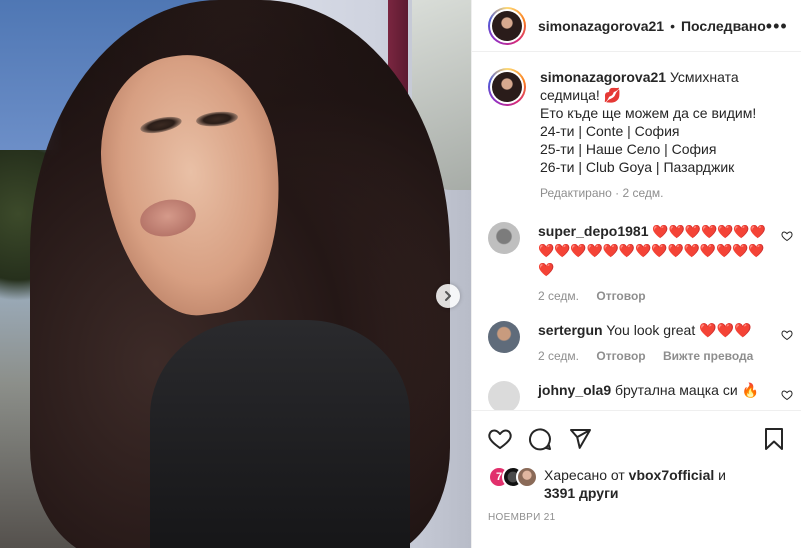 The image size is (801, 548). I want to click on liker-avatars: 7, so click(514, 478).